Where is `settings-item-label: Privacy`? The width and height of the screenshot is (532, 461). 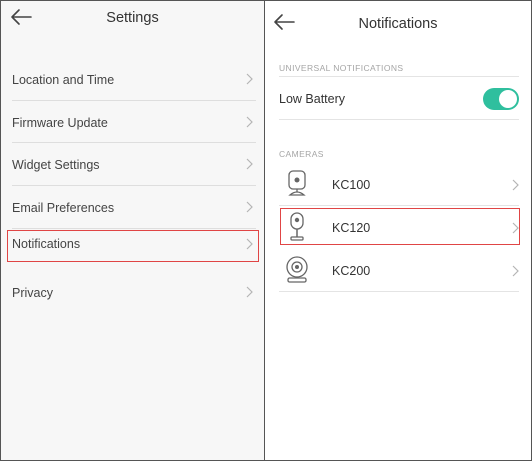 settings-item-label: Privacy is located at coordinates (32, 293).